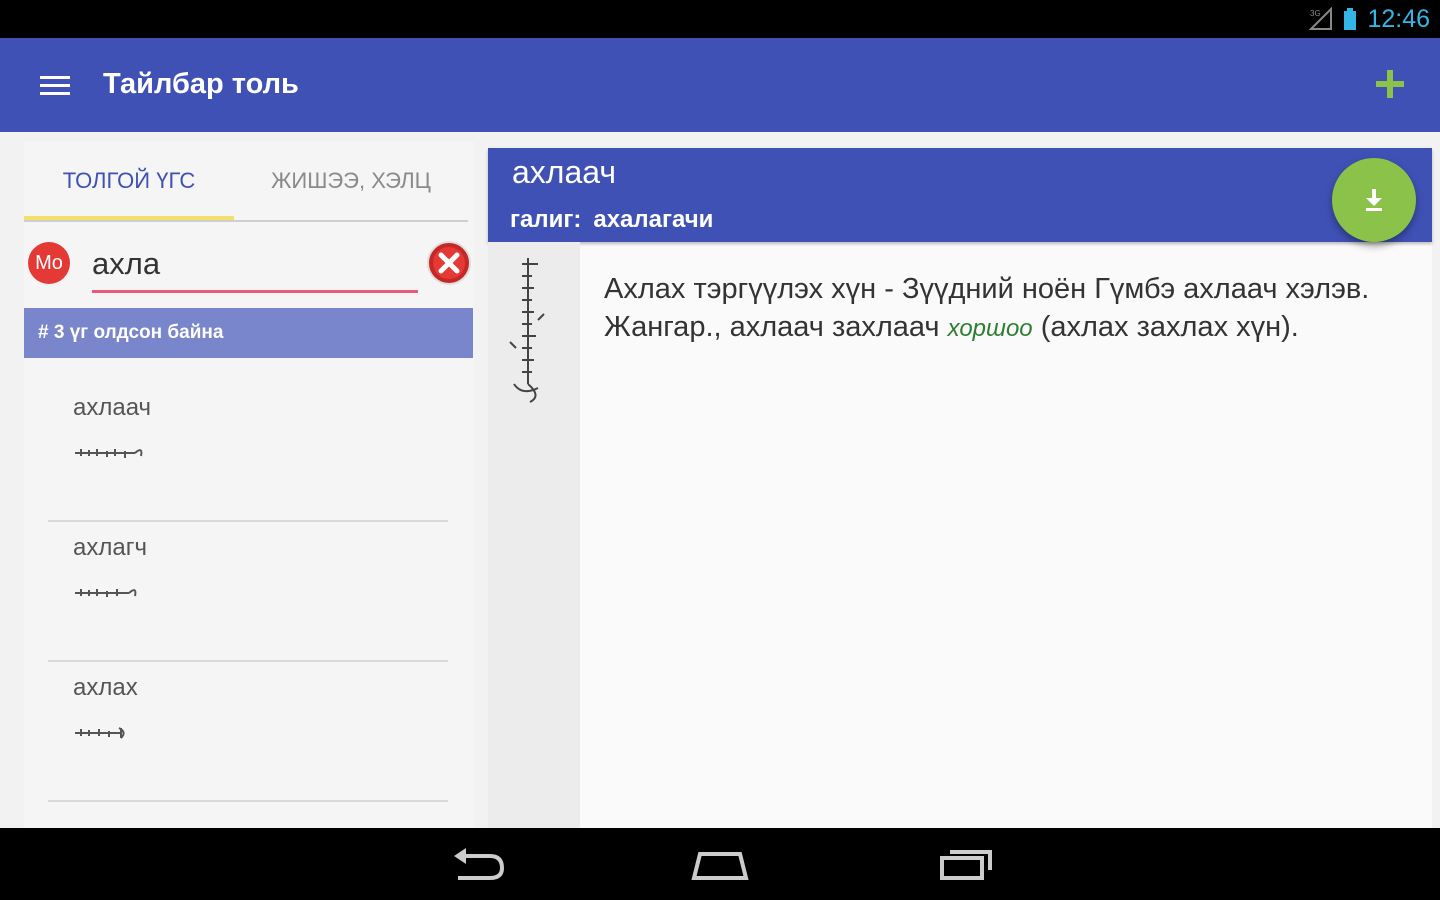 This screenshot has width=1440, height=900. I want to click on status-time: 12:46, so click(1398, 18).